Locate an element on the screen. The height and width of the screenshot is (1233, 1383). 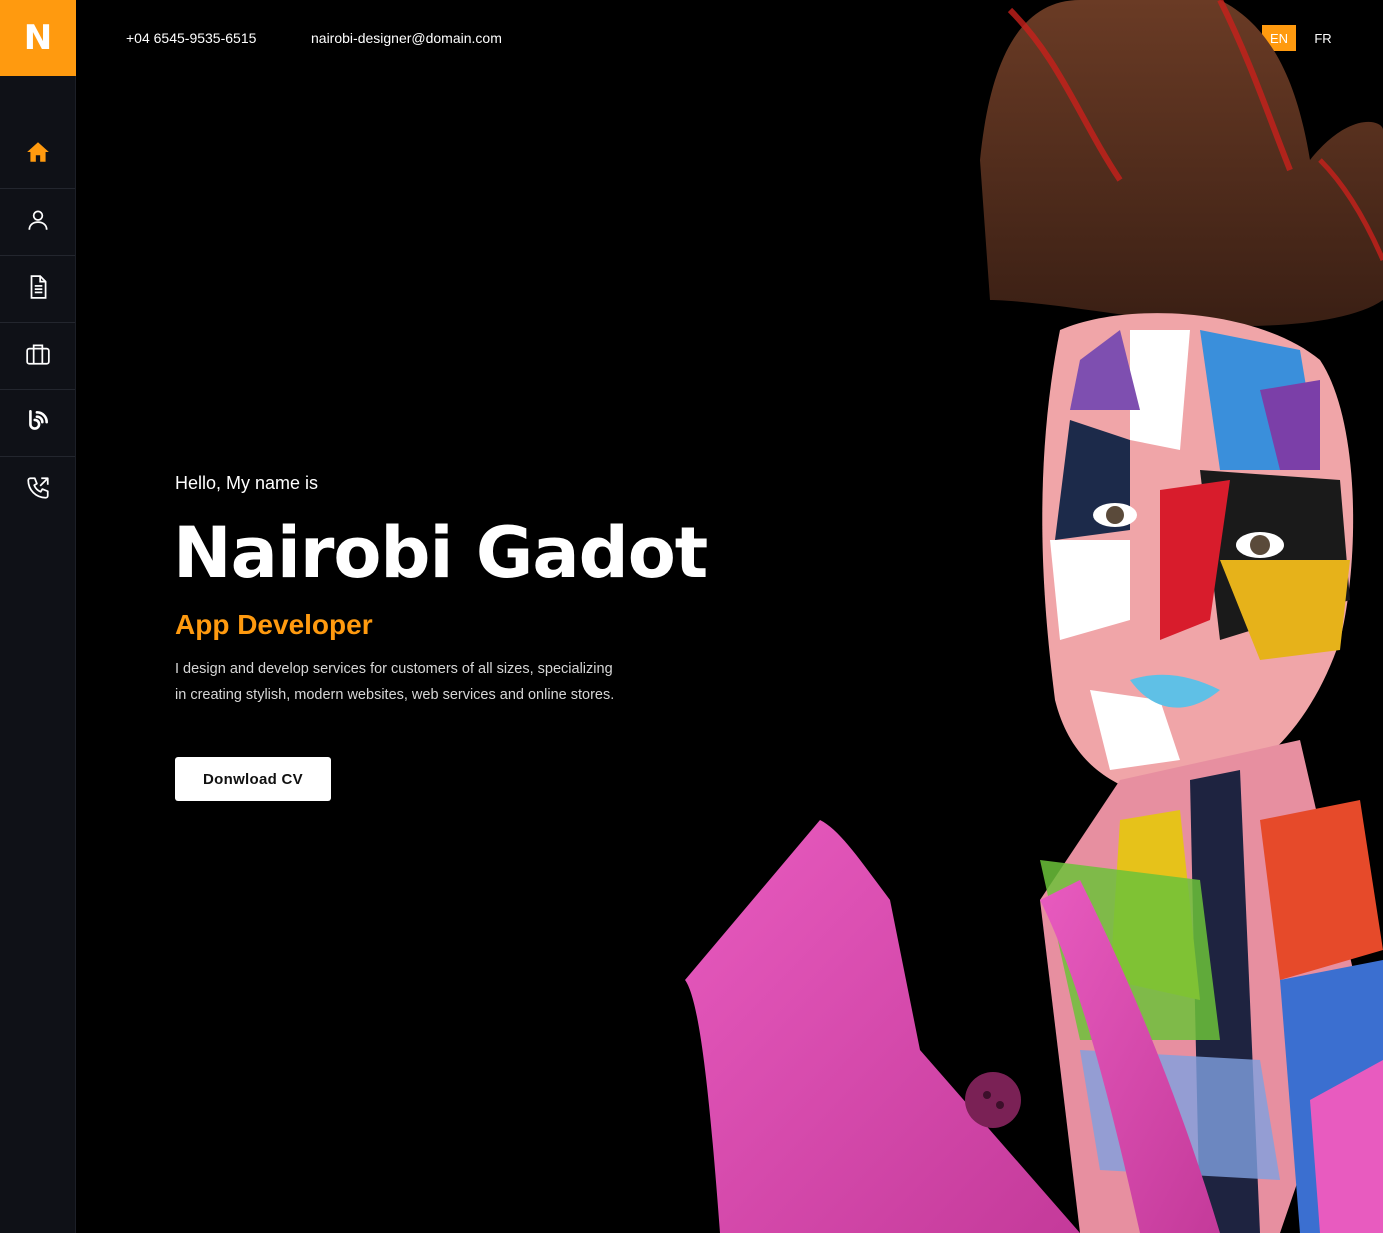
hero-greeting: Hello, My name is is located at coordinates (247, 483).